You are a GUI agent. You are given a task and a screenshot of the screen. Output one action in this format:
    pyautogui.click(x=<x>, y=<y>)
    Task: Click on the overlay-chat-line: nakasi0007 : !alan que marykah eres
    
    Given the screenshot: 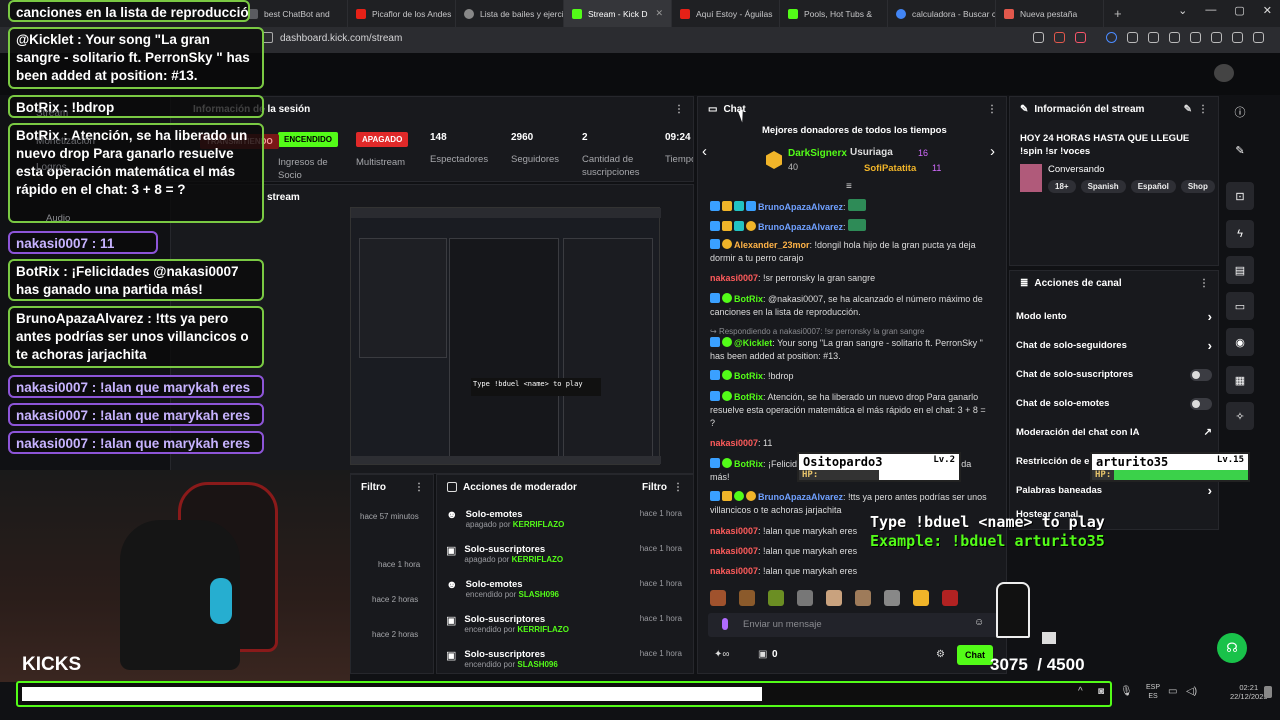 What is the action you would take?
    pyautogui.click(x=136, y=442)
    